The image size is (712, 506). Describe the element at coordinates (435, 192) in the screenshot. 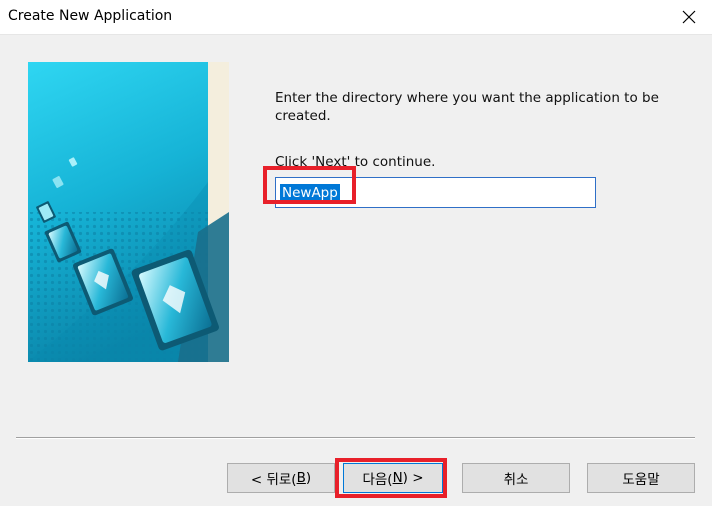

I see `directory-input: NewApp` at that location.